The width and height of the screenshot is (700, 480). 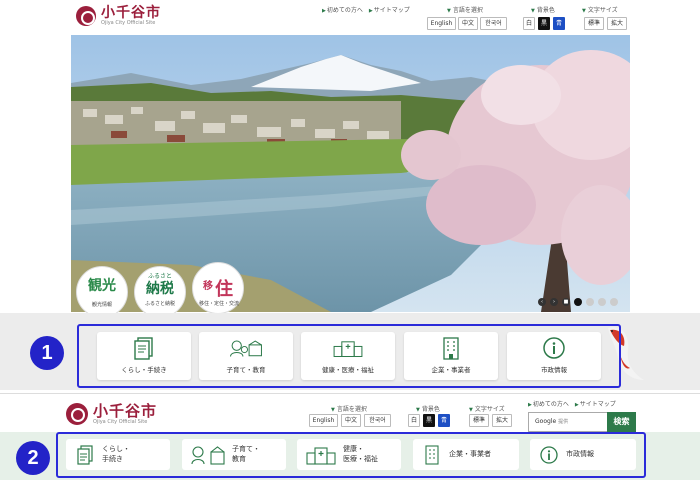 I want to click on compact-bg-blue-button: 青, so click(x=444, y=420).